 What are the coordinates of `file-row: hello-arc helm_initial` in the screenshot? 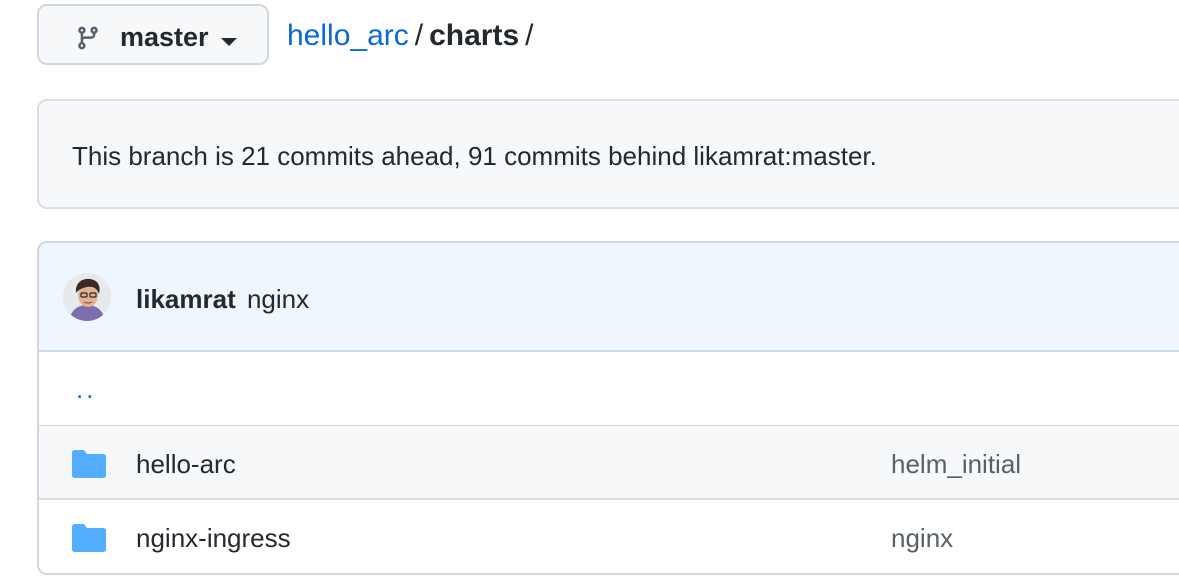 It's located at (609, 463).